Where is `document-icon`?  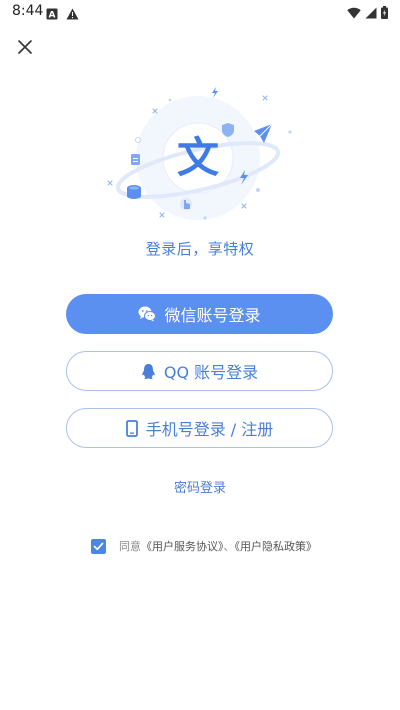
document-icon is located at coordinates (135, 159).